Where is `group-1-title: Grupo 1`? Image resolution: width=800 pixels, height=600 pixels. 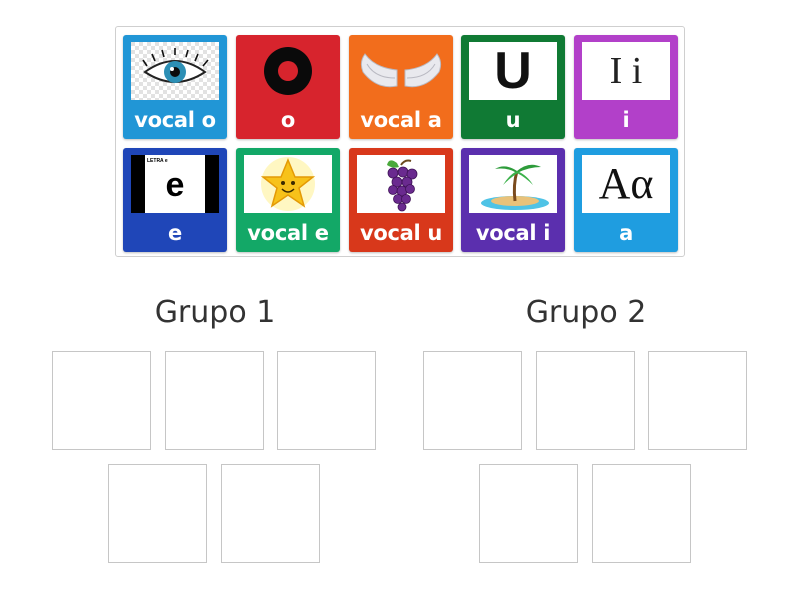
group-1-title: Grupo 1 is located at coordinates (215, 312).